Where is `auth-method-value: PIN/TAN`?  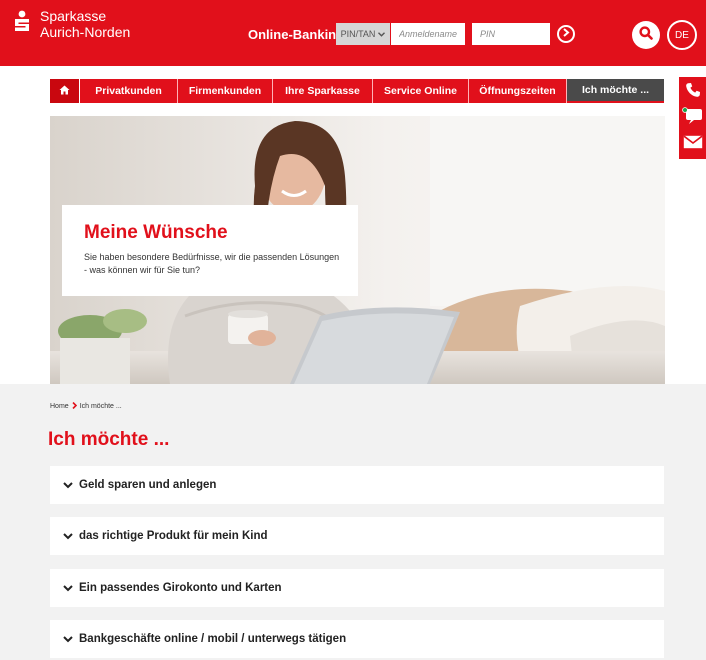
auth-method-value: PIN/TAN is located at coordinates (358, 34).